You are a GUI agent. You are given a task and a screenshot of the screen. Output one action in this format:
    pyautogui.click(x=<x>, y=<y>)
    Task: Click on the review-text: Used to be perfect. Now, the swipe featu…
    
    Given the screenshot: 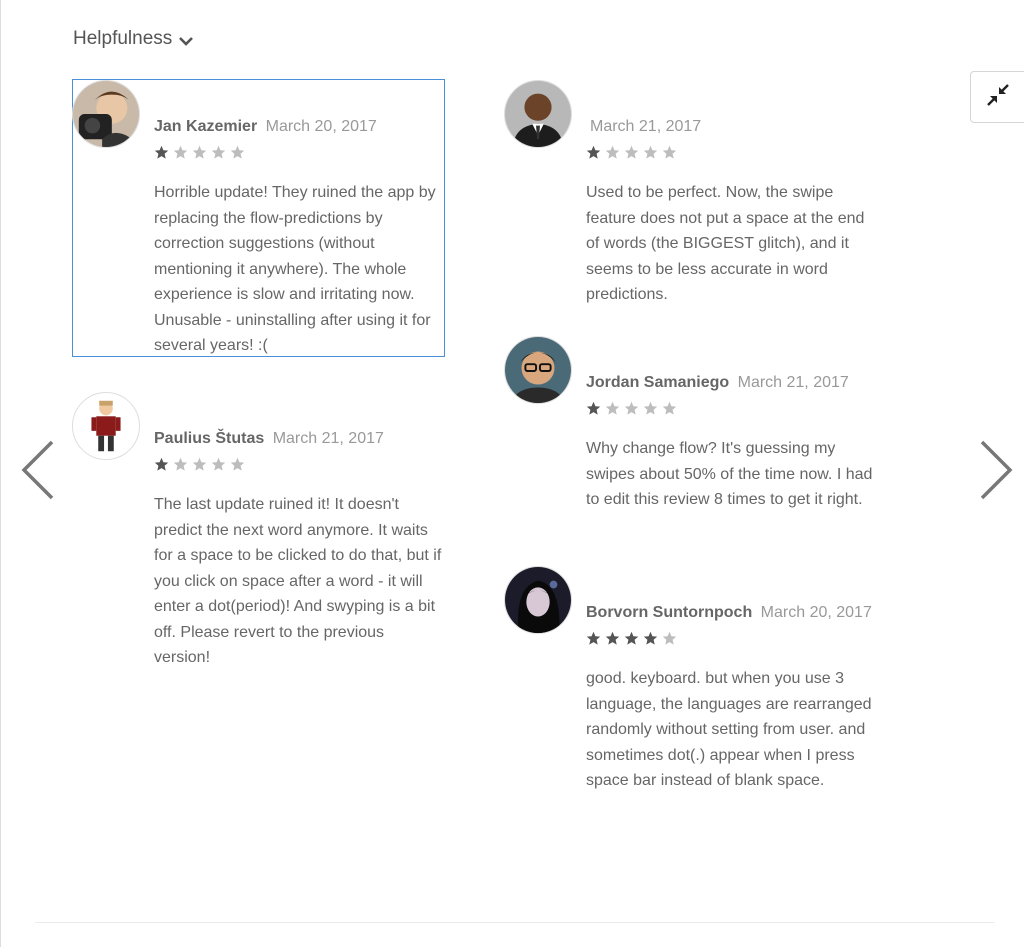 What is the action you would take?
    pyautogui.click(x=725, y=243)
    